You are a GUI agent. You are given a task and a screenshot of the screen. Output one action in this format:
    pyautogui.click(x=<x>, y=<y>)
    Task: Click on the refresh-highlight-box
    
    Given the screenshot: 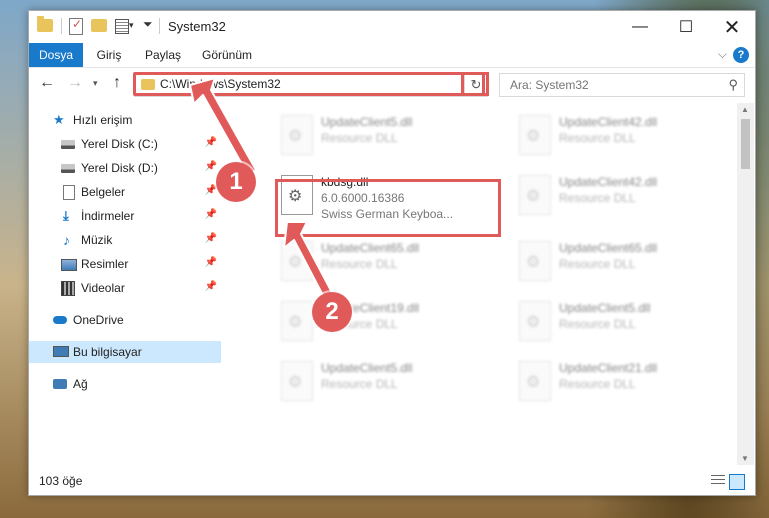 What is the action you would take?
    pyautogui.click(x=475, y=84)
    